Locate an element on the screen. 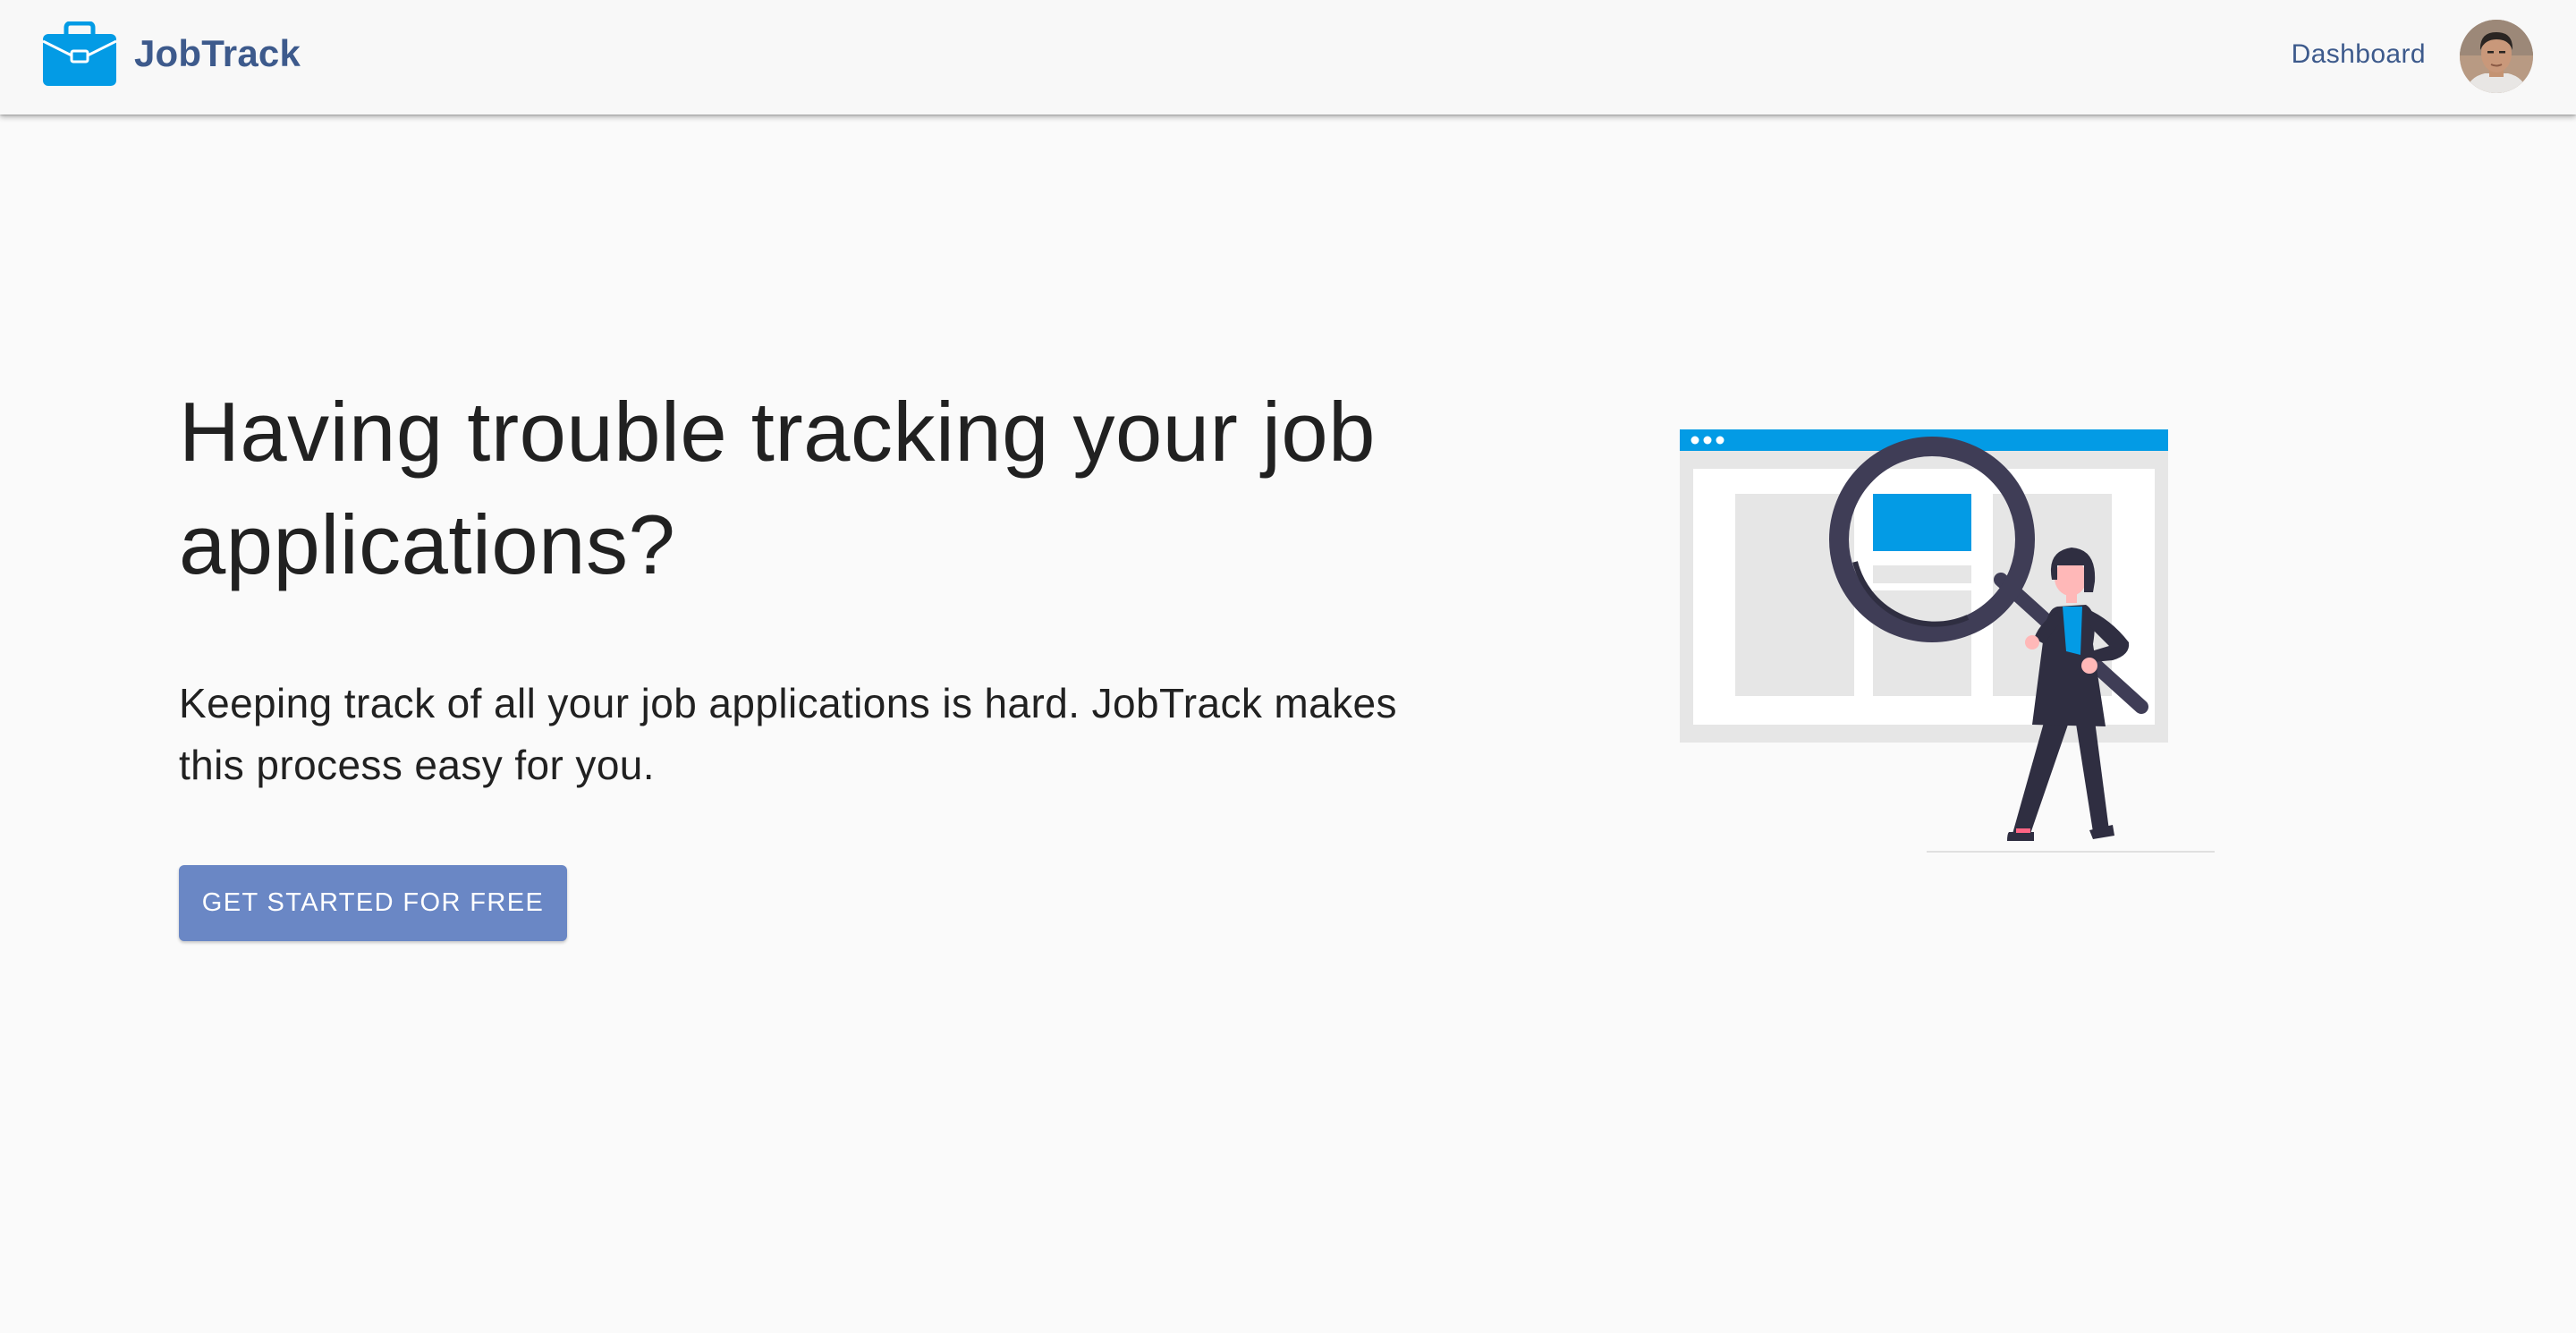  brand-home-link: JobTrack is located at coordinates (172, 53).